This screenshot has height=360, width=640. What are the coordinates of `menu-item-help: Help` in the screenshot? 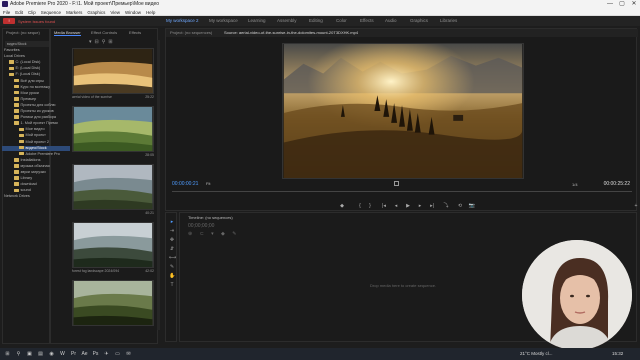 It's located at (150, 12).